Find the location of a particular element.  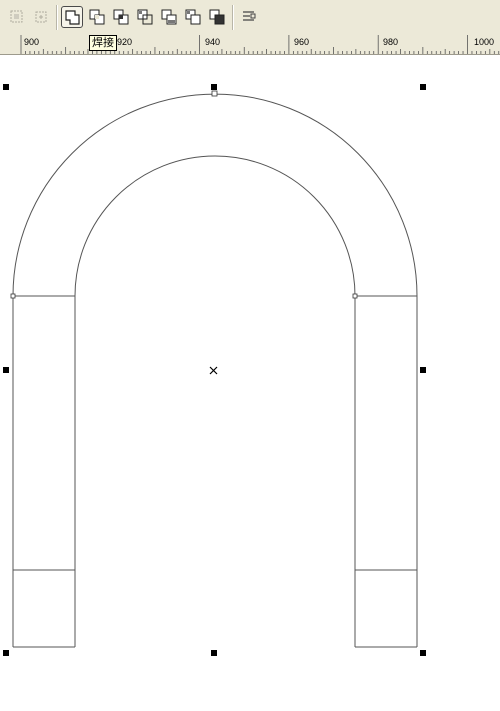

align-distribute-button is located at coordinates (249, 17).